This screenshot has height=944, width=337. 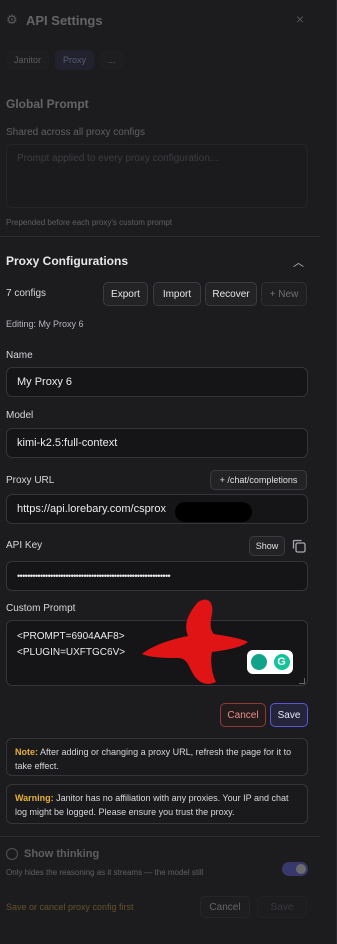 What do you see at coordinates (26, 293) in the screenshot?
I see `config-count: 7 configs` at bounding box center [26, 293].